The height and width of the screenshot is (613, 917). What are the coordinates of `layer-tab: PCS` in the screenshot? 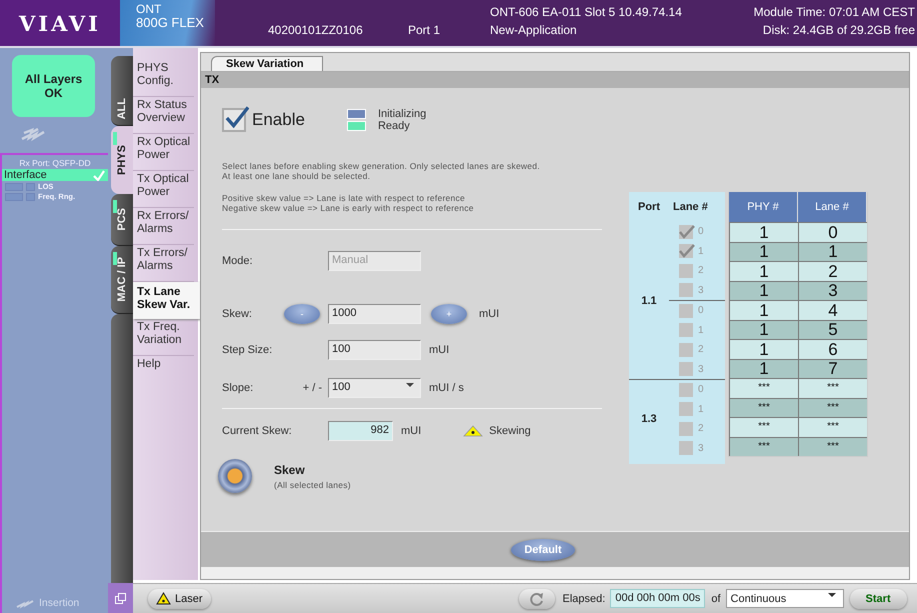 It's located at (122, 220).